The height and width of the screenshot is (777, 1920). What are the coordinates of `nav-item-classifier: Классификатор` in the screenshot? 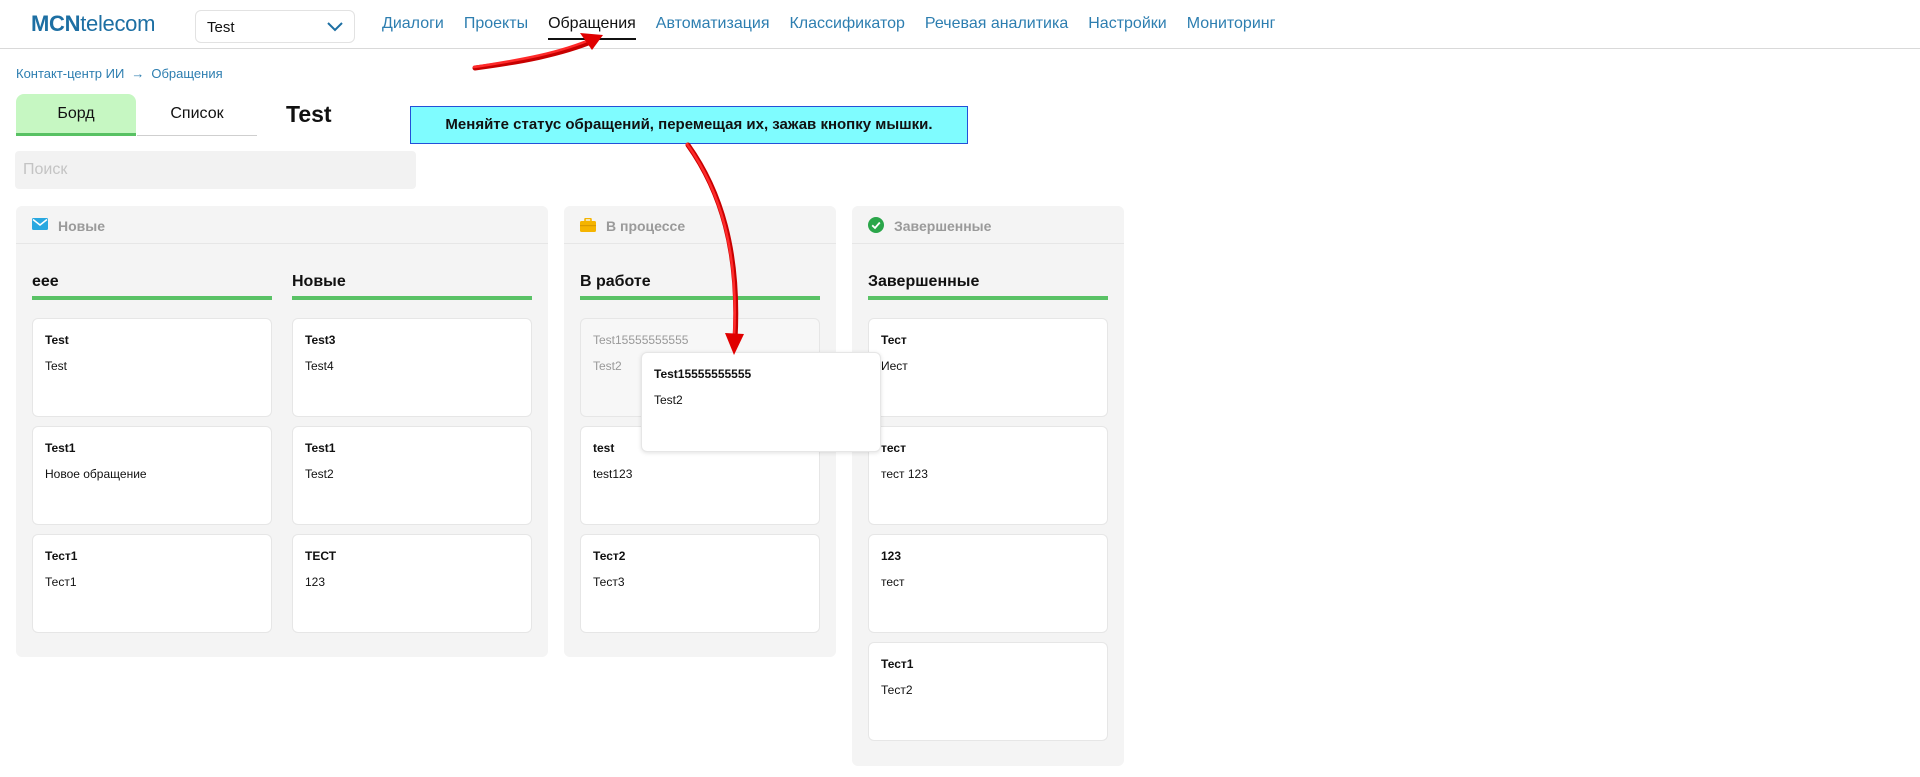 It's located at (846, 27).